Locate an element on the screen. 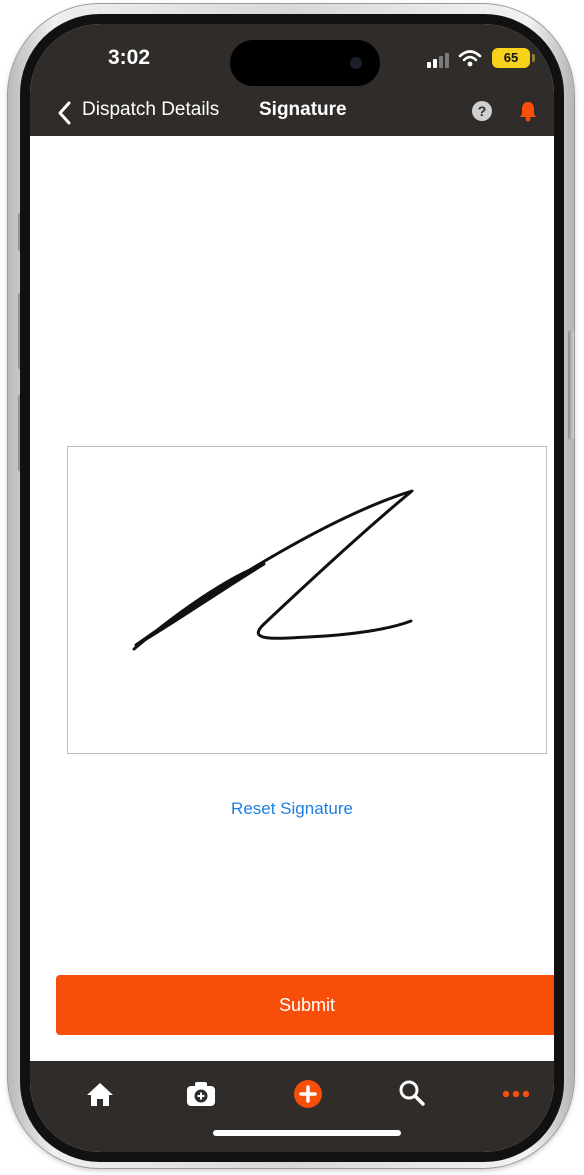 Image resolution: width=584 pixels, height=1175 pixels. status-time: 3:02 is located at coordinates (129, 57).